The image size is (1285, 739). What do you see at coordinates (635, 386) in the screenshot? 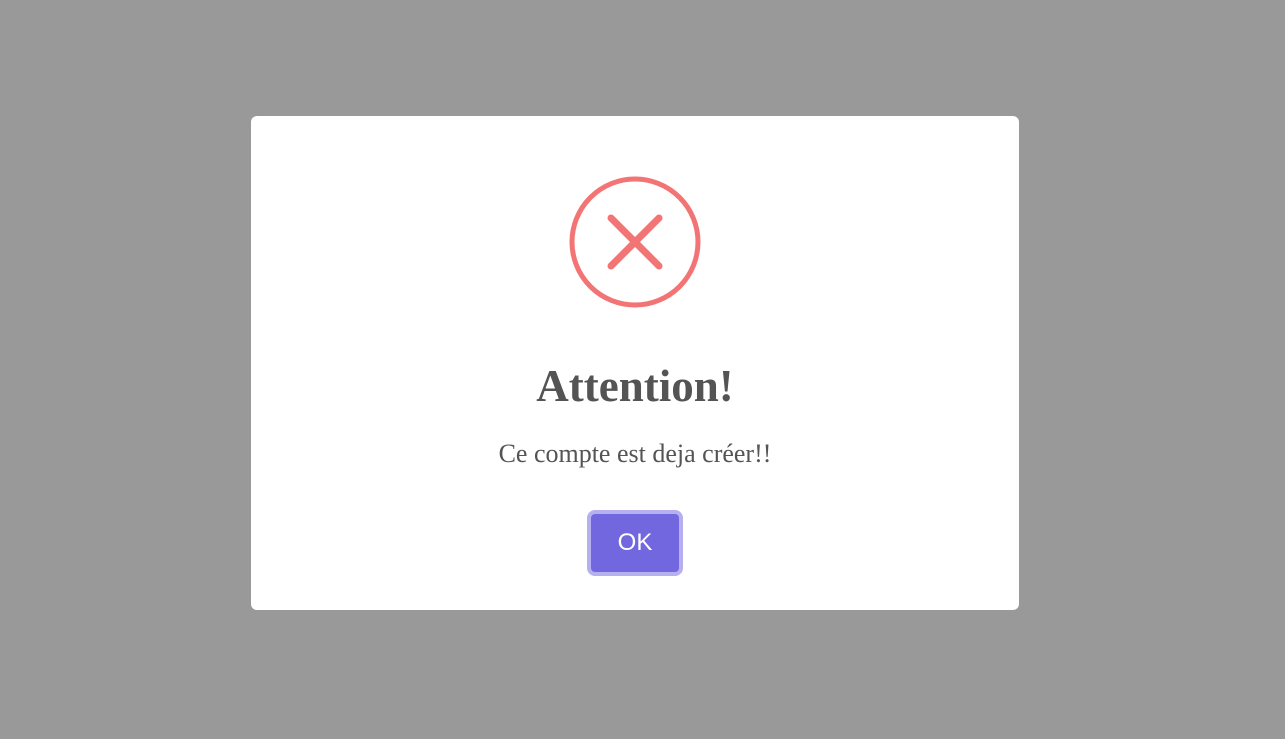
I see `dialog-title: Attention!` at bounding box center [635, 386].